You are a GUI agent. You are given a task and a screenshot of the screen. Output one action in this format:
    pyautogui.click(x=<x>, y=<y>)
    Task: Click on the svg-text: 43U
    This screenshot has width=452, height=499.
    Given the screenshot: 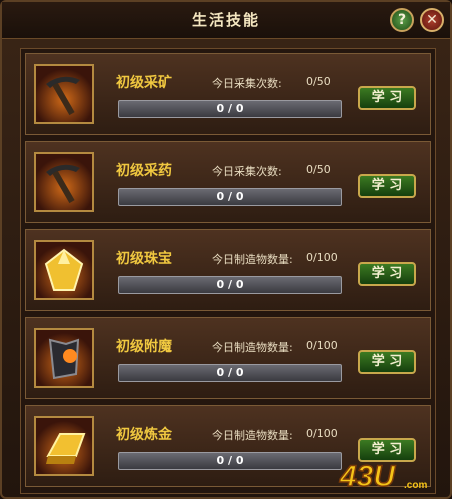 What is the action you would take?
    pyautogui.click(x=367, y=476)
    